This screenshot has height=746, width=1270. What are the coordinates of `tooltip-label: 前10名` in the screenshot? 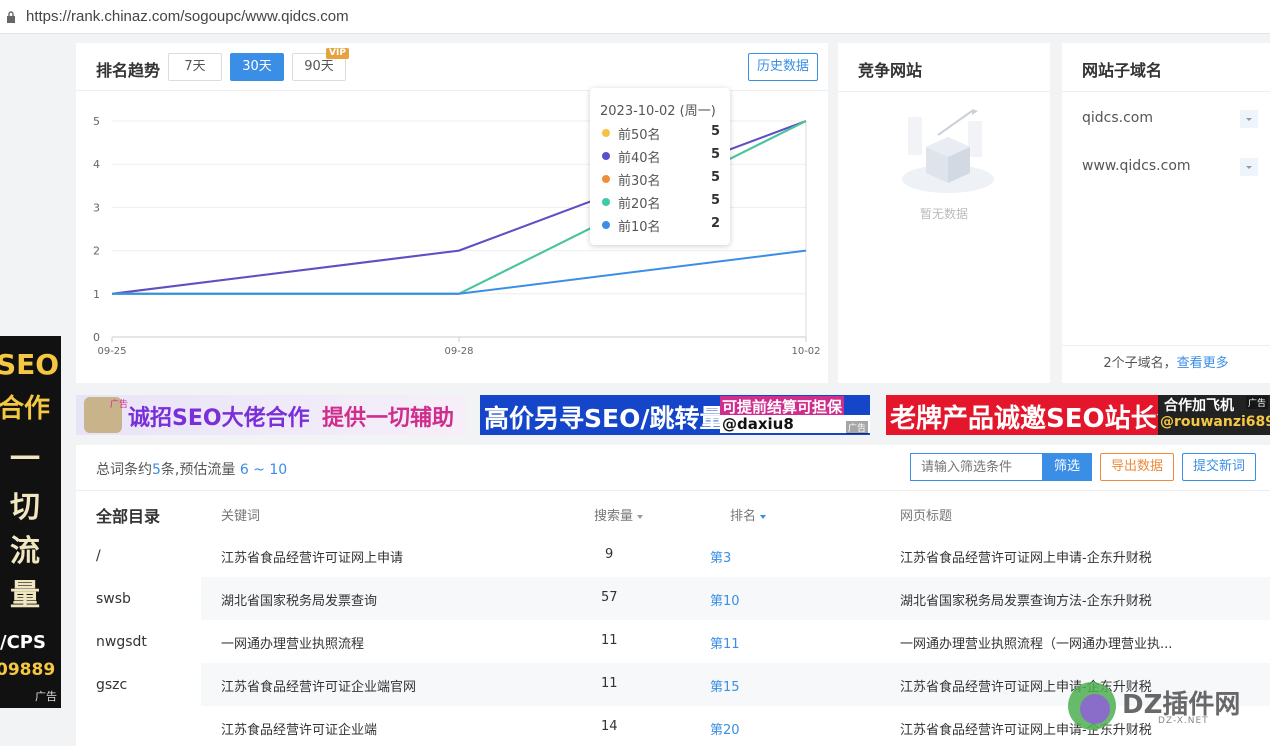 It's located at (639, 227).